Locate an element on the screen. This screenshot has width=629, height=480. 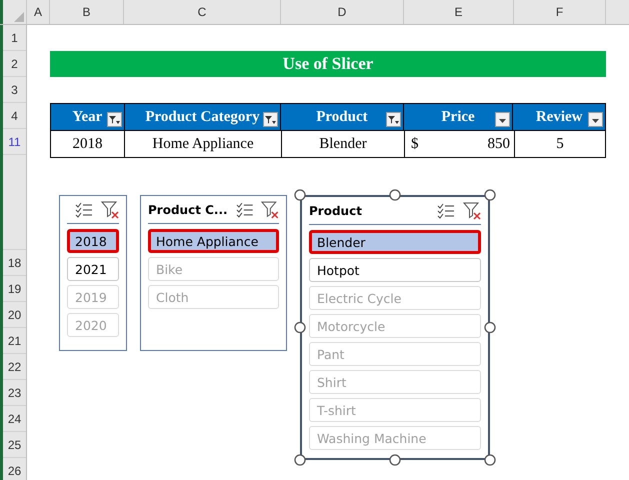
column-header: A is located at coordinates (38, 12).